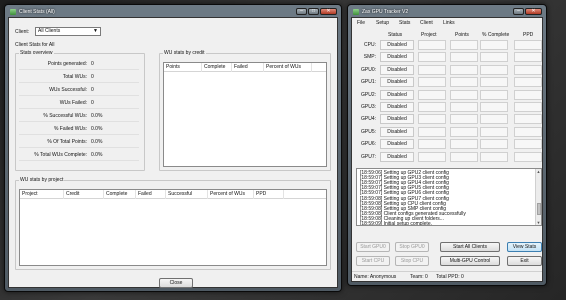 The width and height of the screenshot is (566, 300). Describe the element at coordinates (60, 155) in the screenshot. I see `stat-key: % Total WUs Complete:` at that location.